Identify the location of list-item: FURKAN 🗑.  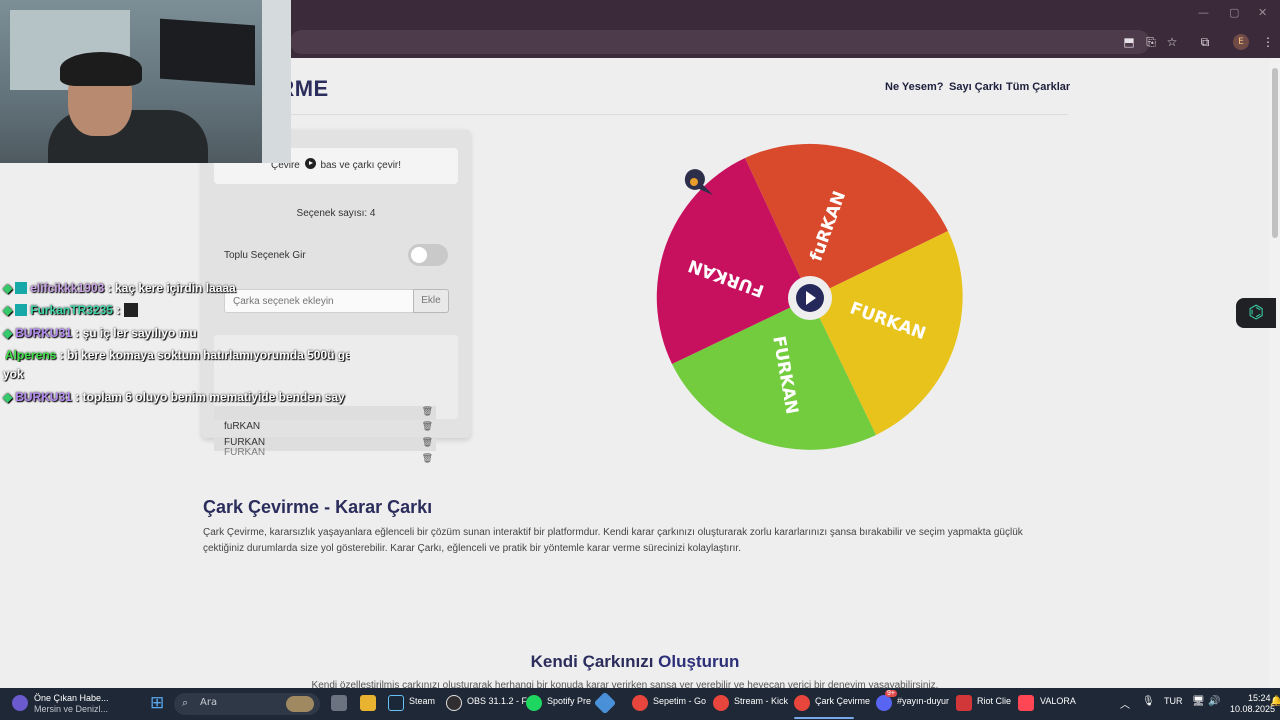
(325, 457).